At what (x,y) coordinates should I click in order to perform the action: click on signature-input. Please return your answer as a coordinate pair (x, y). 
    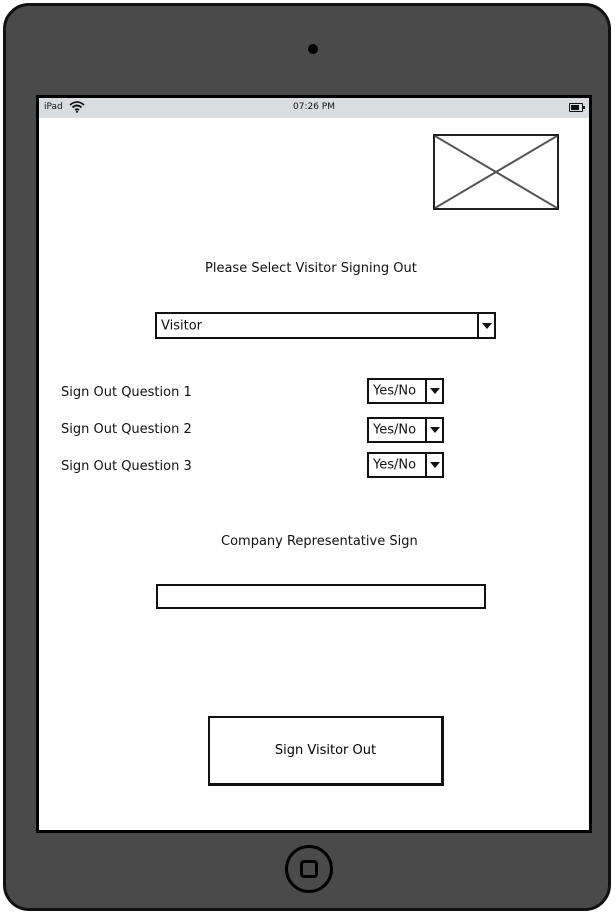
    Looking at the image, I should click on (321, 596).